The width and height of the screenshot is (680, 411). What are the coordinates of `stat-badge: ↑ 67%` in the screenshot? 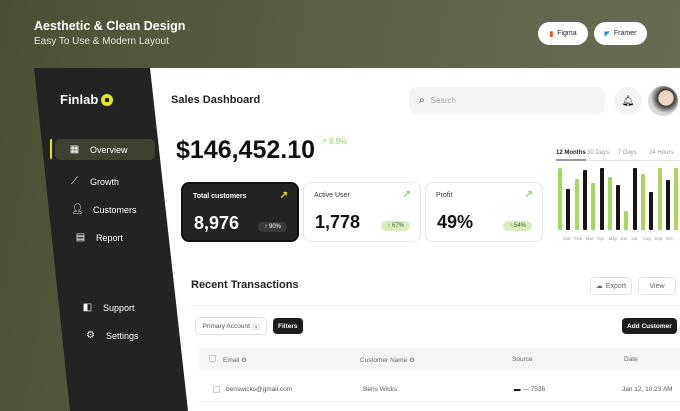 It's located at (395, 226).